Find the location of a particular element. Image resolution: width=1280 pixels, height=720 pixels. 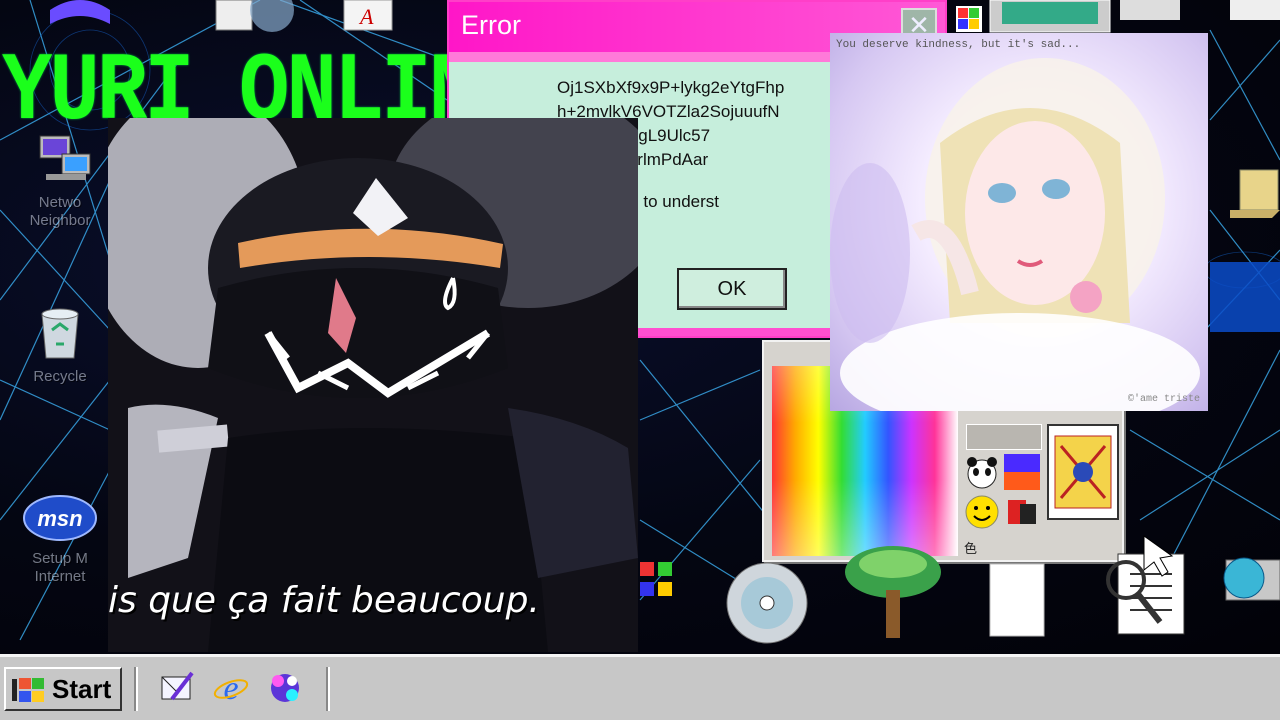

error-dialog-title: Error is located at coordinates (491, 25).